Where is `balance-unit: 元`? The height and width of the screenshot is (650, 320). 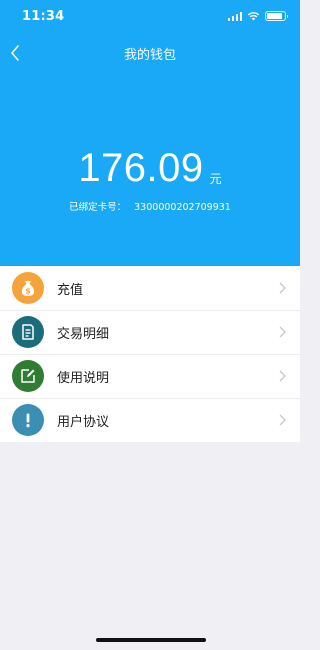
balance-unit: 元 is located at coordinates (215, 179).